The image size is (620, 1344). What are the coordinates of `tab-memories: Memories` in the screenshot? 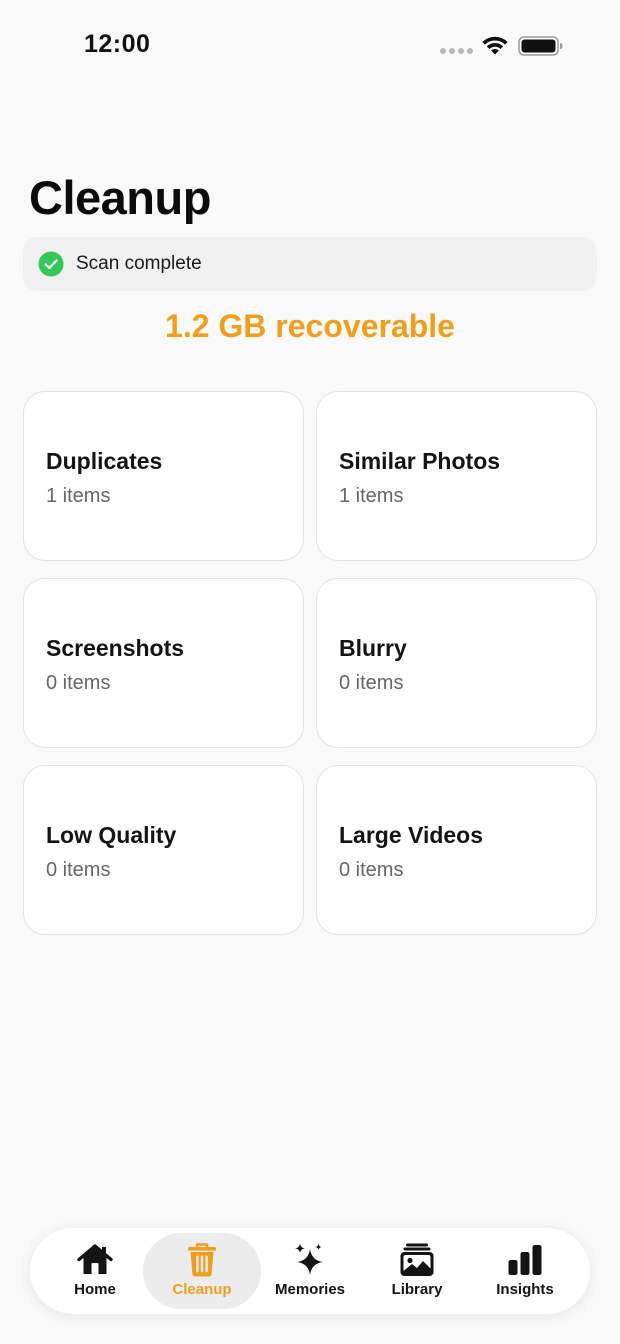 It's located at (310, 1271).